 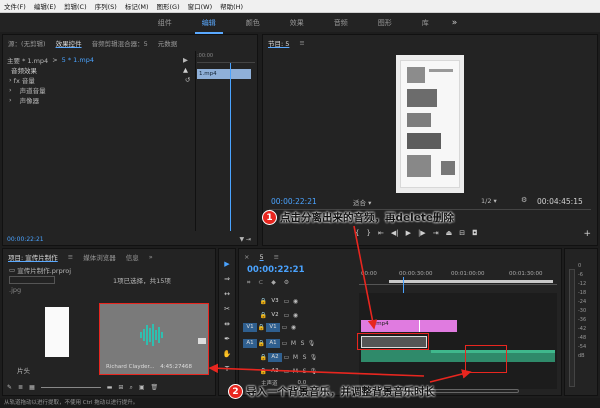 What do you see at coordinates (45, 6) in the screenshot?
I see `menu-edit: 编辑(E)` at bounding box center [45, 6].